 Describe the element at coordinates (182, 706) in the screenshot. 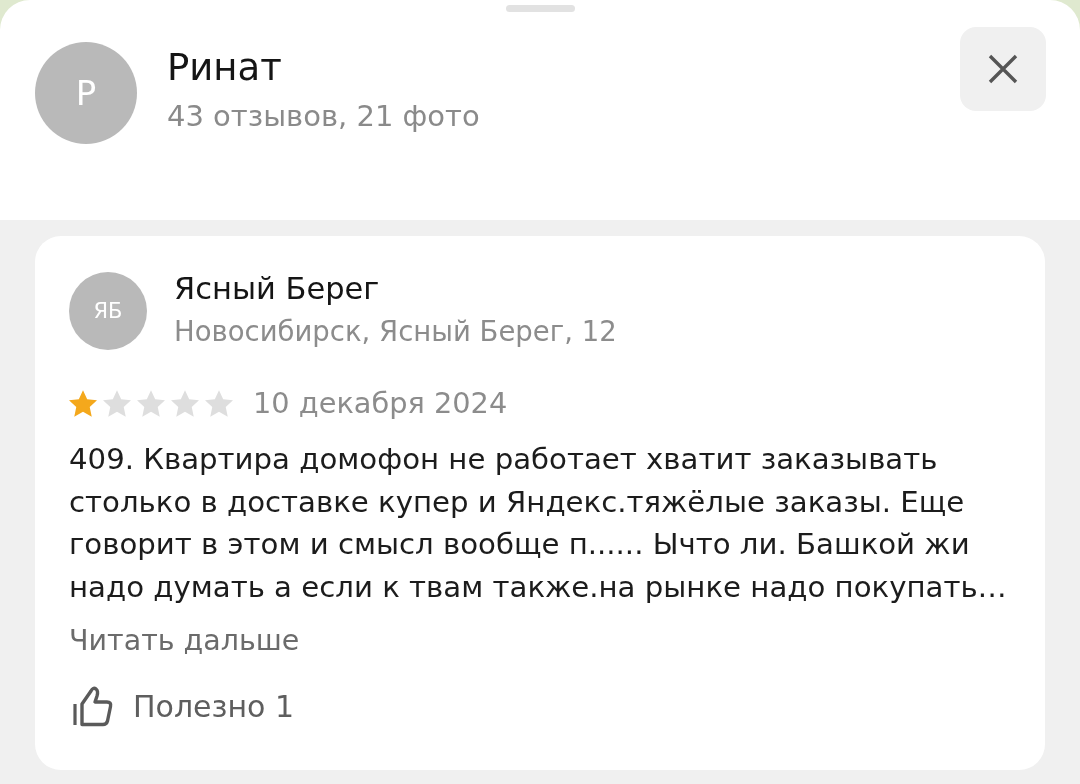

I see `useful-button: Полезно 1` at that location.